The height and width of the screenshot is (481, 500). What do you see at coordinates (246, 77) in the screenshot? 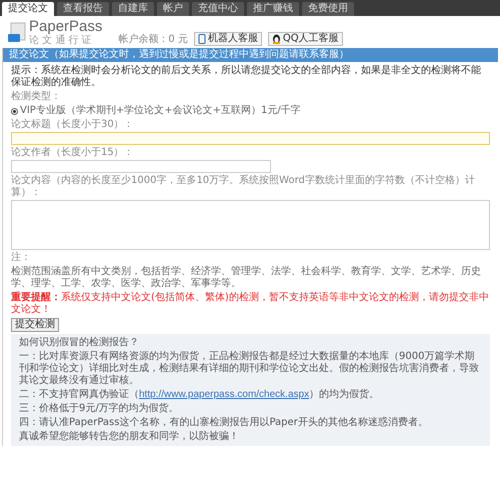
I see `hint-text: 提示：系统在检测时会分析论文的前后文关系，所以请您提交论文的全部内容，如果是非全文的检测将不能保证检测的准确性。` at bounding box center [246, 77].